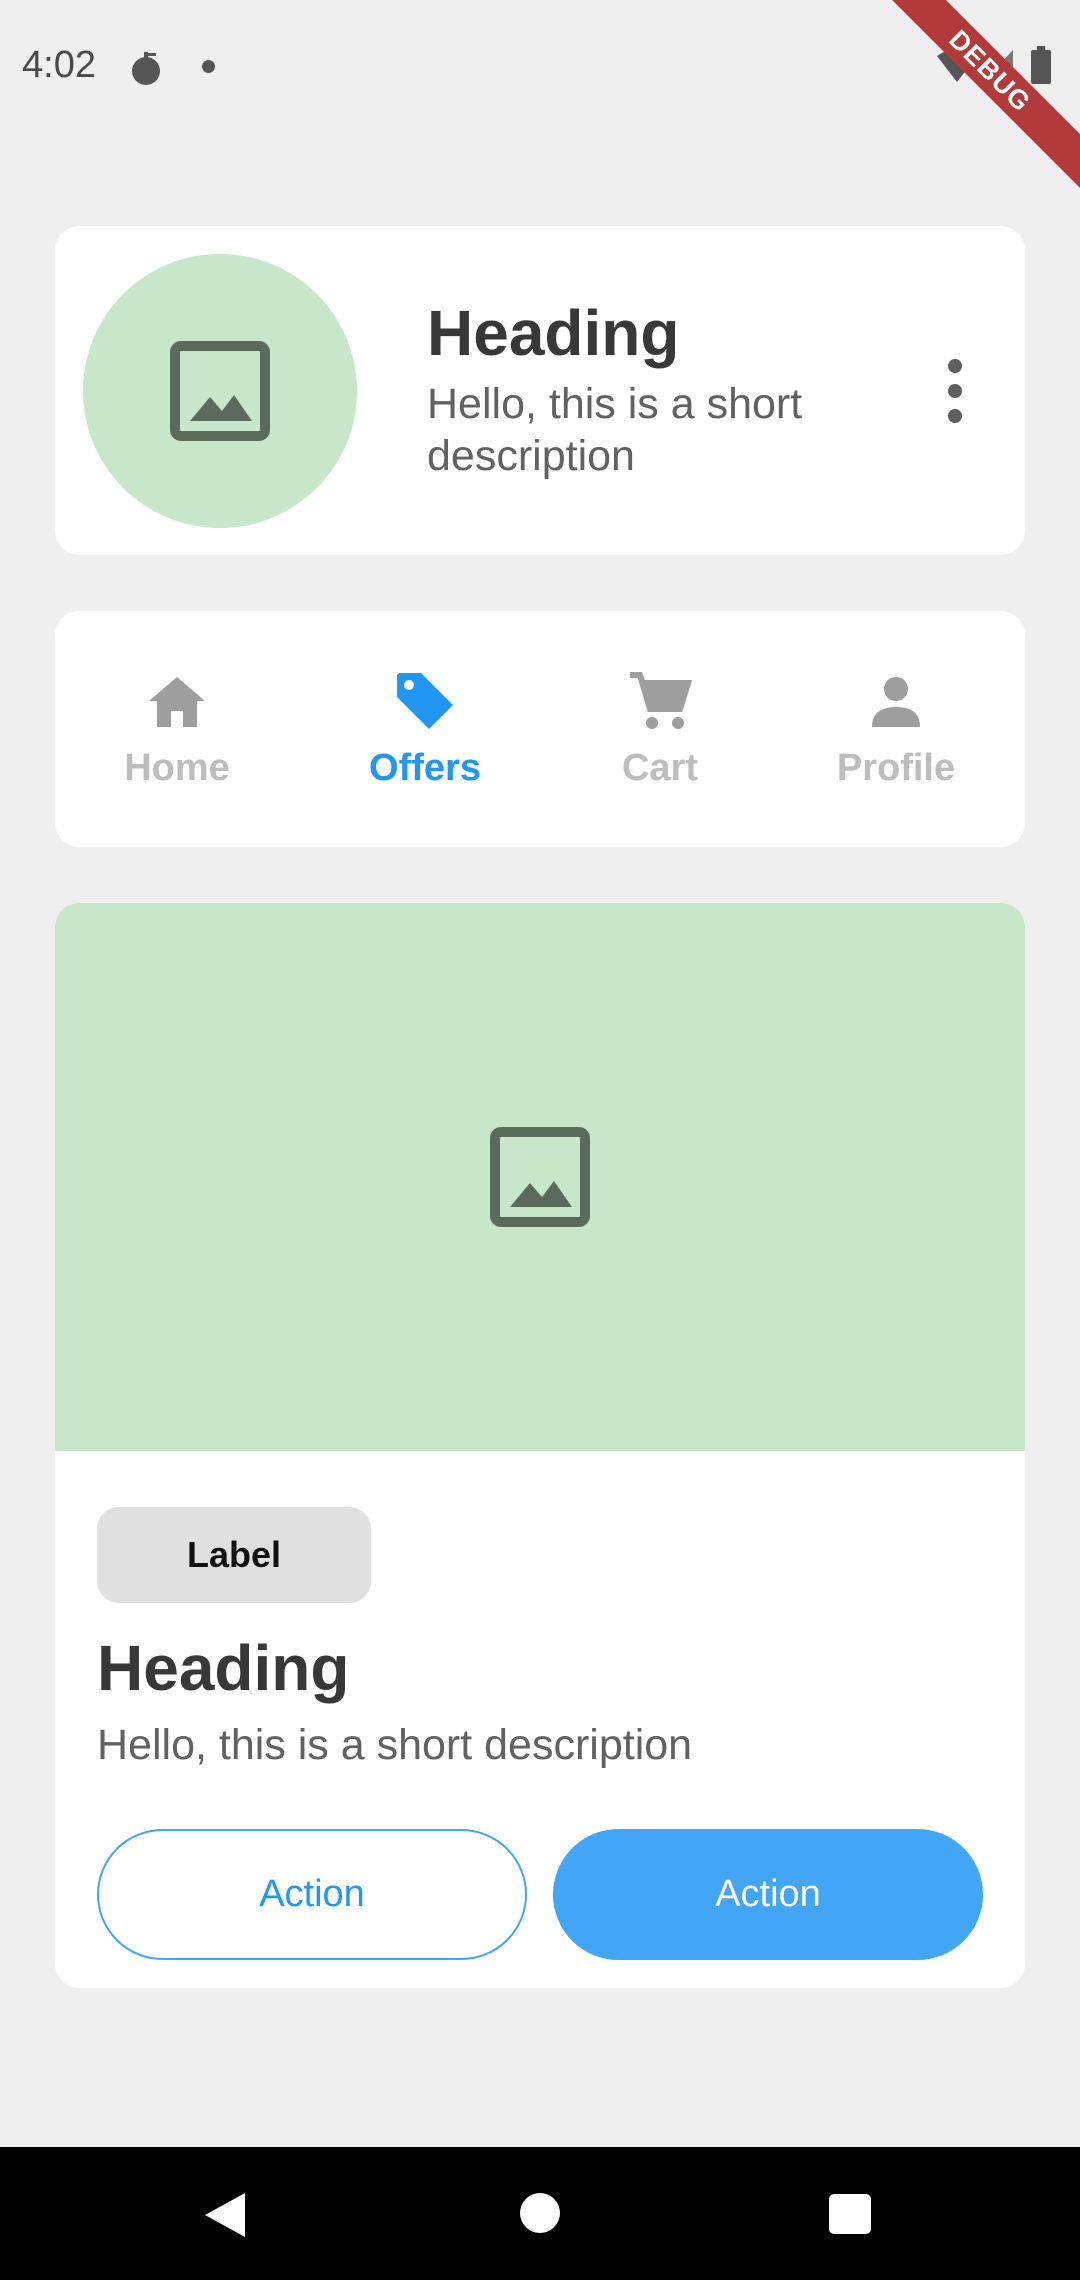 This screenshot has height=2280, width=1080. What do you see at coordinates (896, 702) in the screenshot?
I see `person-icon` at bounding box center [896, 702].